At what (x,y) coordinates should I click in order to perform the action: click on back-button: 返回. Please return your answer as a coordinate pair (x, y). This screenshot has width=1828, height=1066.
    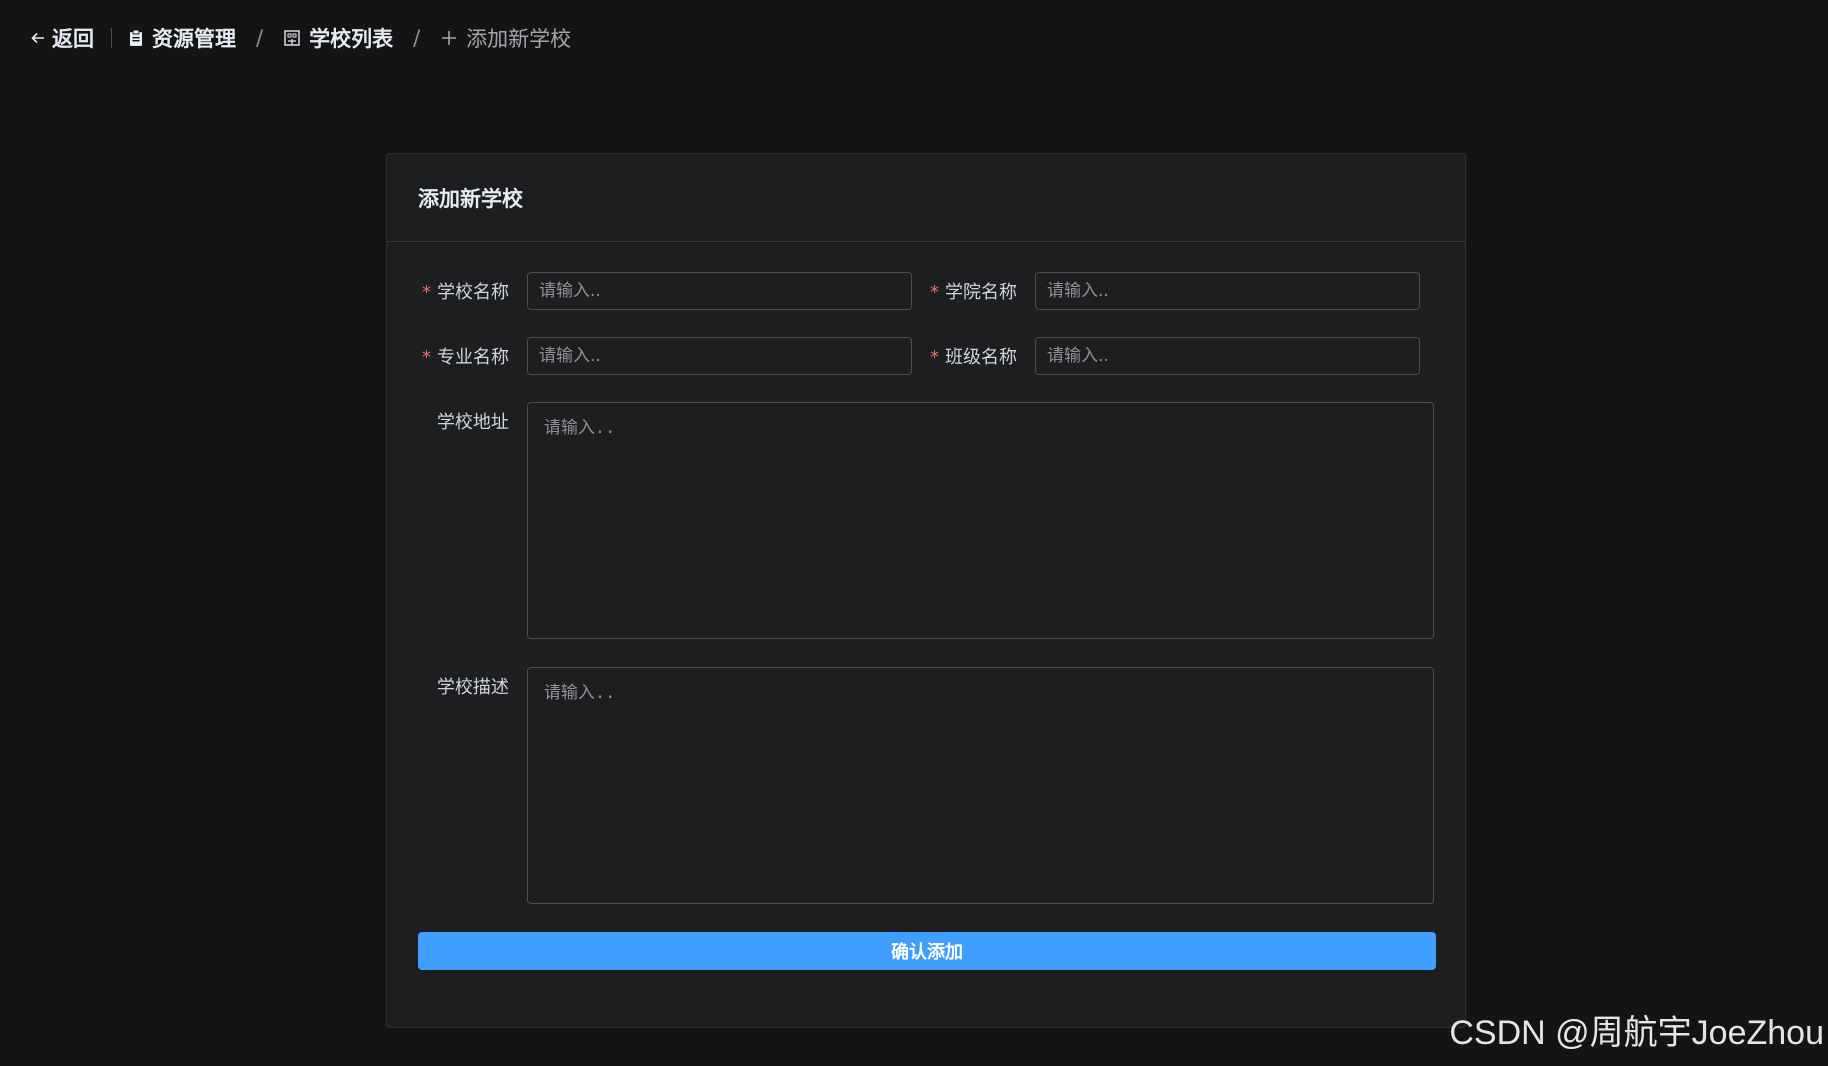
    Looking at the image, I should click on (62, 38).